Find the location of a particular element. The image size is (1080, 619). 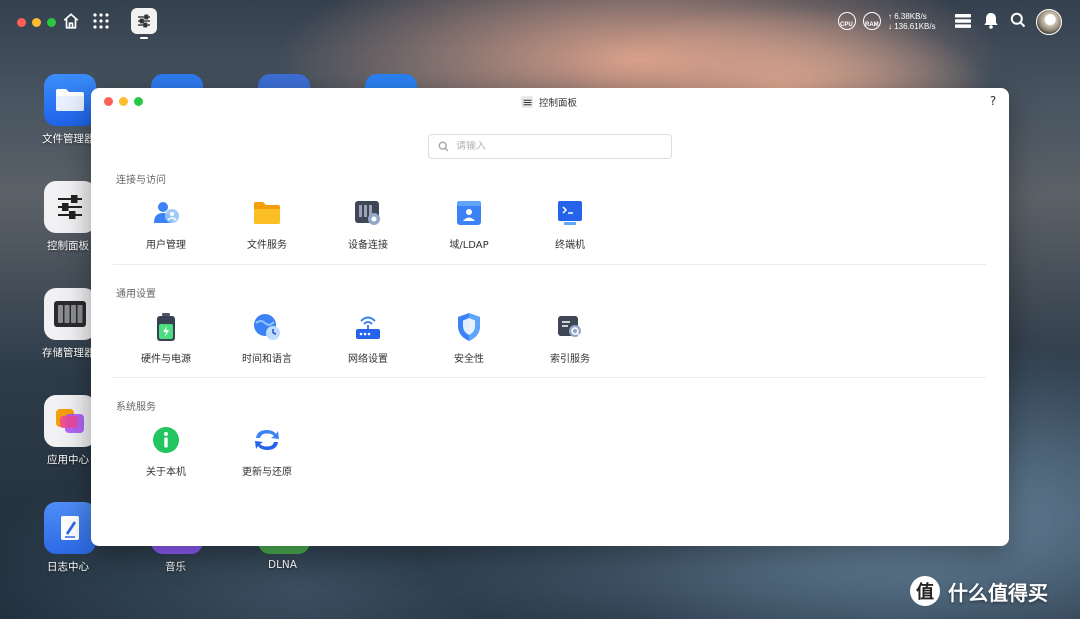

item-about: 关于本机 is located at coordinates (166, 455).